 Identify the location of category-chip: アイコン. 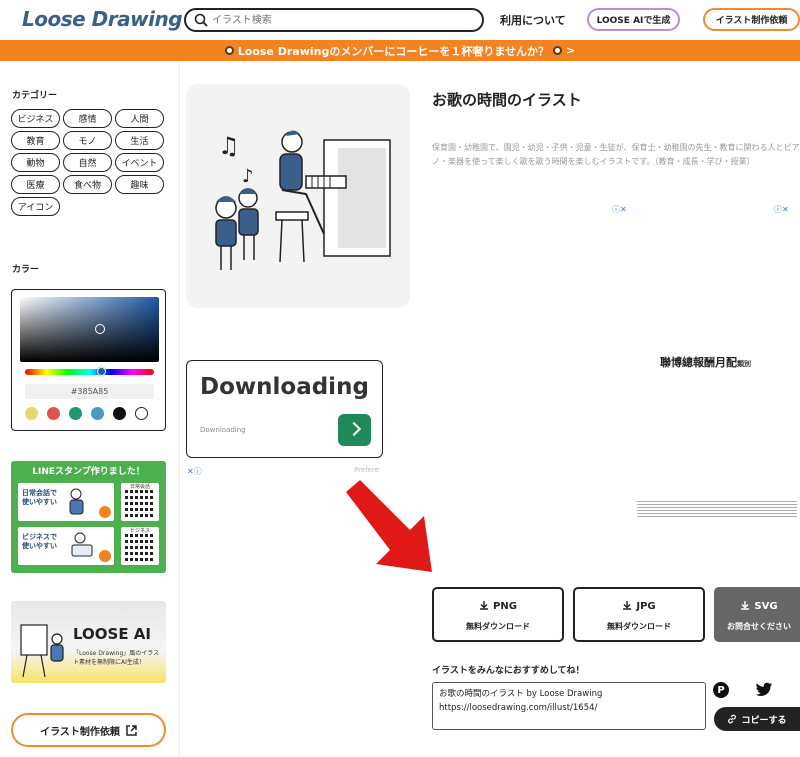
(35, 206).